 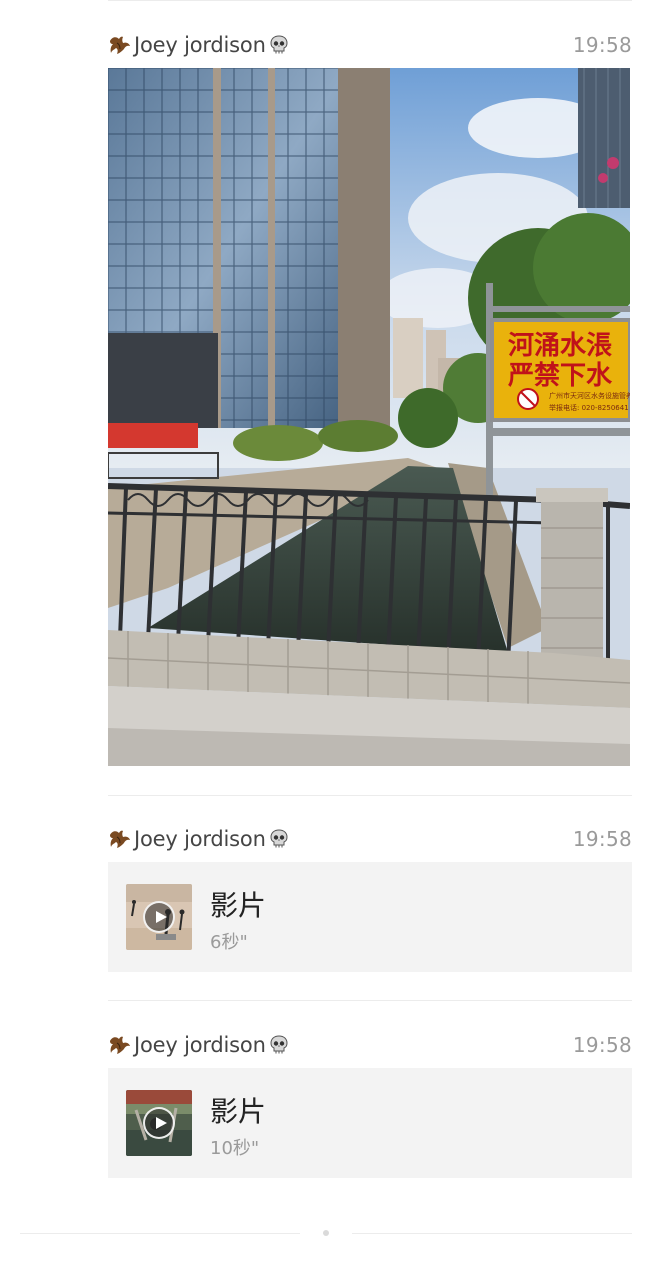 What do you see at coordinates (560, 346) in the screenshot?
I see `sign-line1: 河涌水涱` at bounding box center [560, 346].